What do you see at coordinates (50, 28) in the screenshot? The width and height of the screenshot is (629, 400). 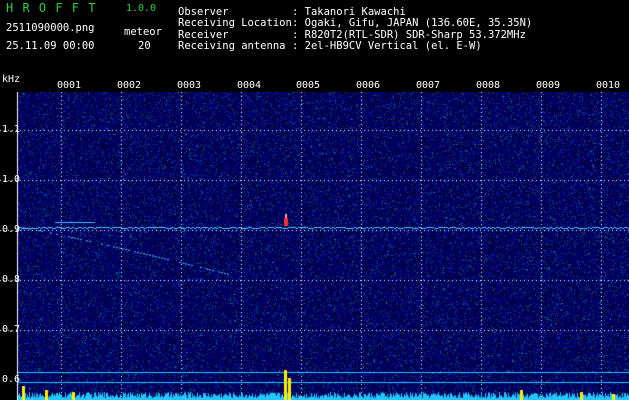 I see `filename: 2511090000.png` at bounding box center [50, 28].